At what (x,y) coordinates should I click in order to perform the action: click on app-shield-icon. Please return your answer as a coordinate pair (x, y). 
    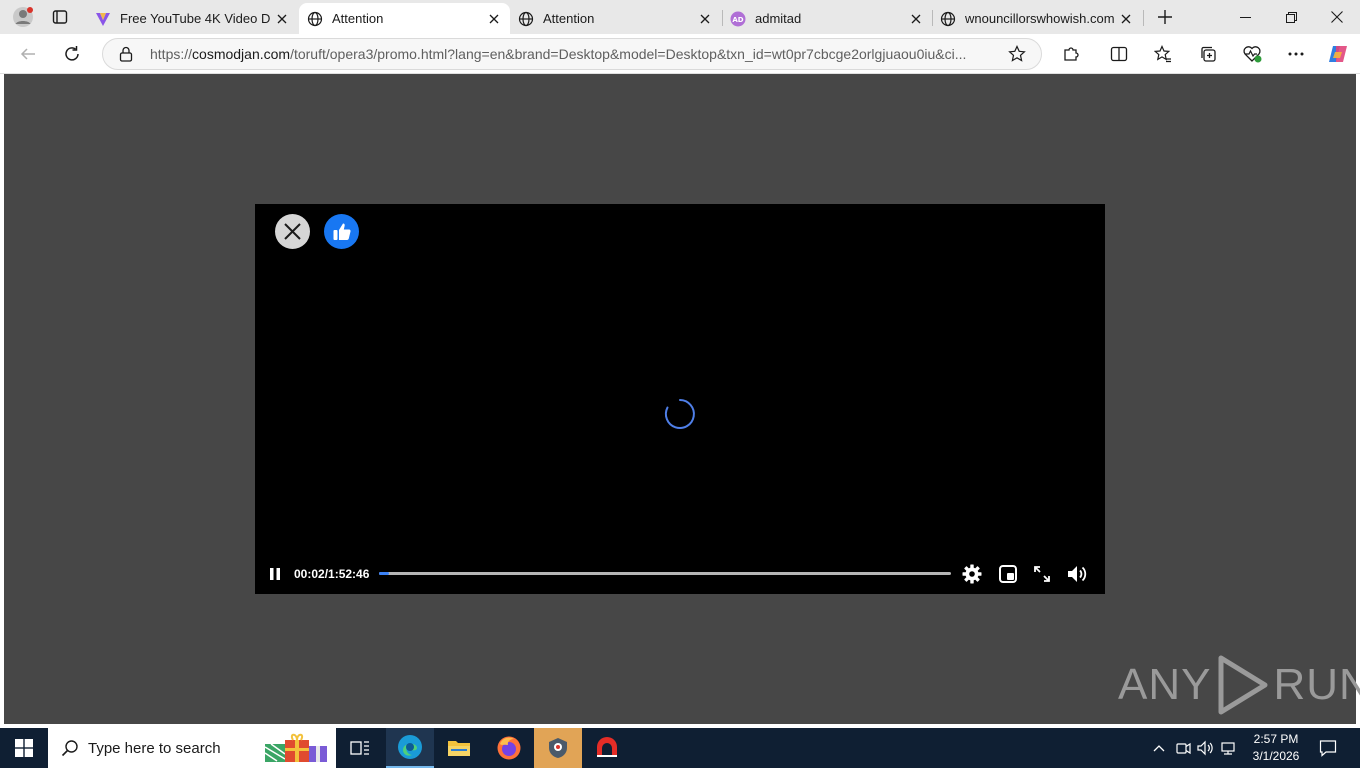
    Looking at the image, I should click on (558, 748).